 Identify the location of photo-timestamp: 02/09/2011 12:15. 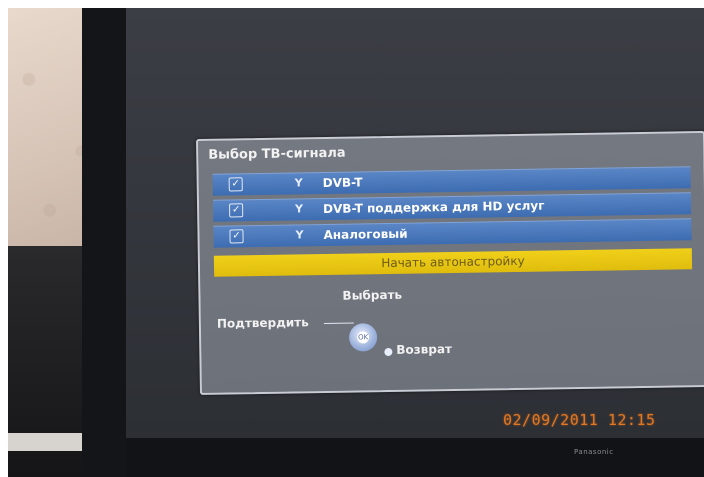
(579, 420).